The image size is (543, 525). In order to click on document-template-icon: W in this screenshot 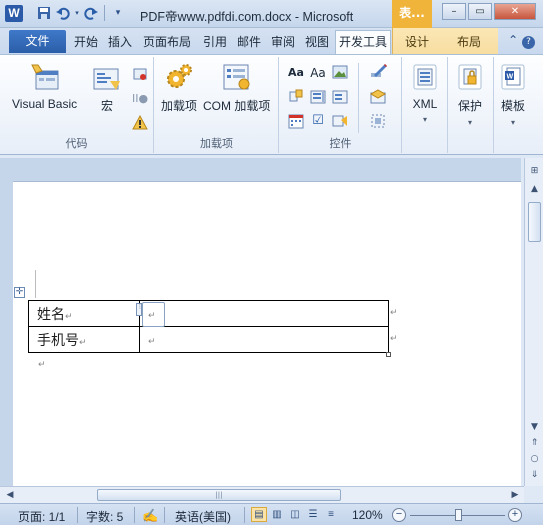, I will do `click(513, 77)`.